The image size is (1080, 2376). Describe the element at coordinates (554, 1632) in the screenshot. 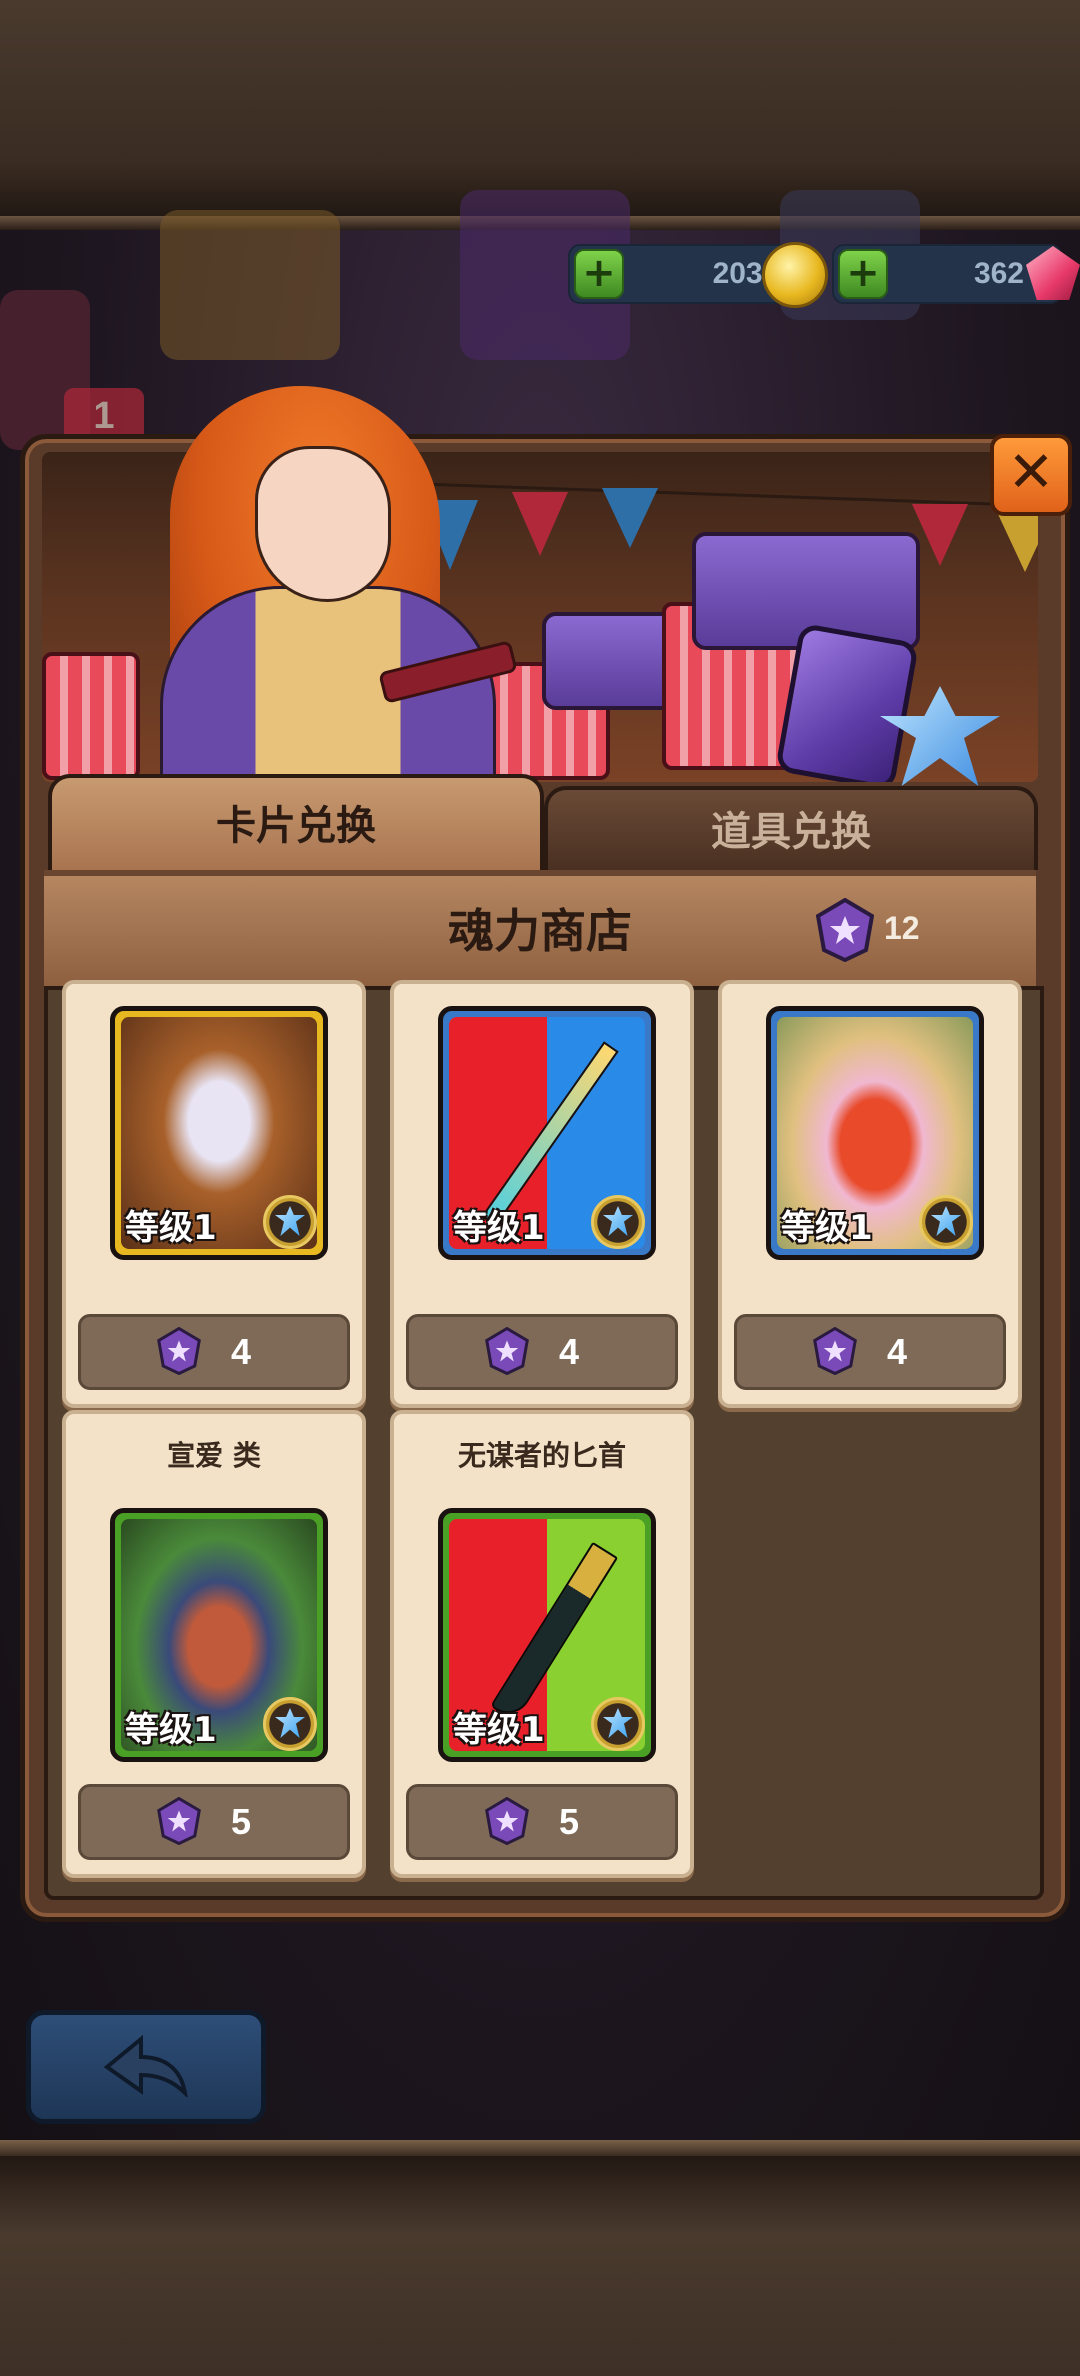

I see `dagger-icon` at that location.